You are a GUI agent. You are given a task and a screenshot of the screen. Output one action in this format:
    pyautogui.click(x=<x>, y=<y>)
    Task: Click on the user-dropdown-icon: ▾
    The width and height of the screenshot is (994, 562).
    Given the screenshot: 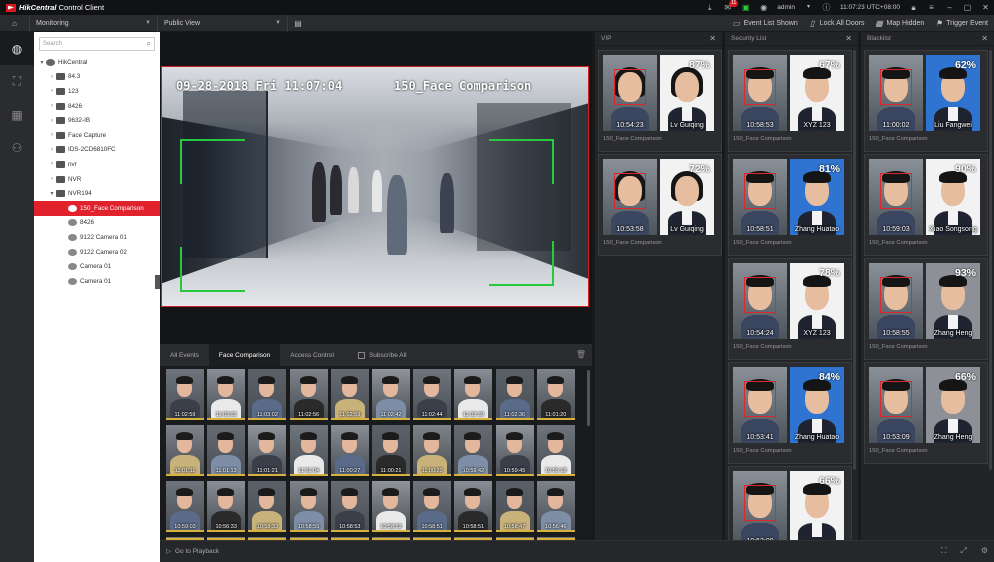 What is the action you would take?
    pyautogui.click(x=808, y=7)
    